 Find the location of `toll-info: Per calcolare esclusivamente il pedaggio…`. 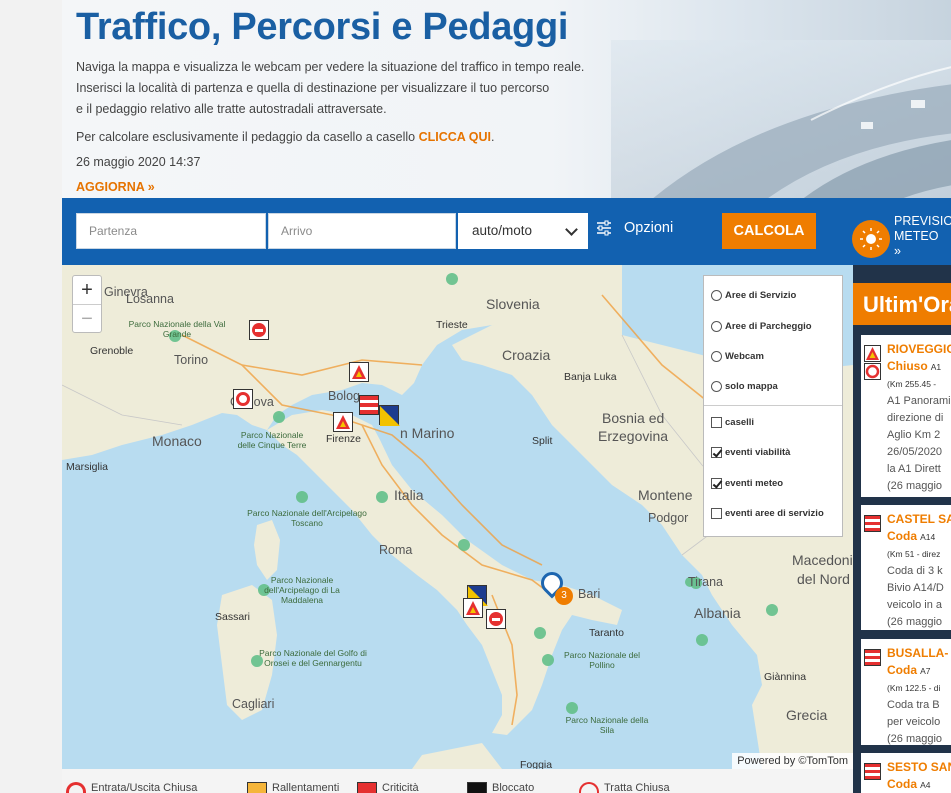

toll-info: Per calcolare esclusivamente il pedaggio… is located at coordinates (285, 137).